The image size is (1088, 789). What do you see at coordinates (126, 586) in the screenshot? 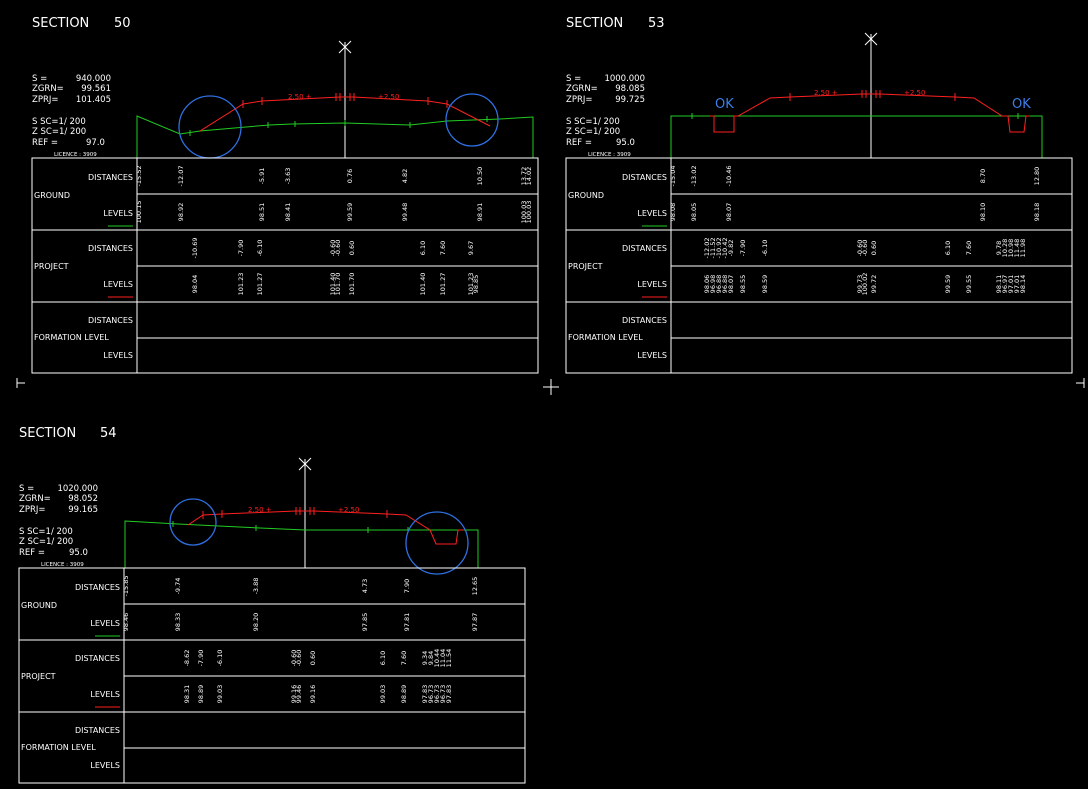
I see `ground-distance-value: -15.85` at bounding box center [126, 586].